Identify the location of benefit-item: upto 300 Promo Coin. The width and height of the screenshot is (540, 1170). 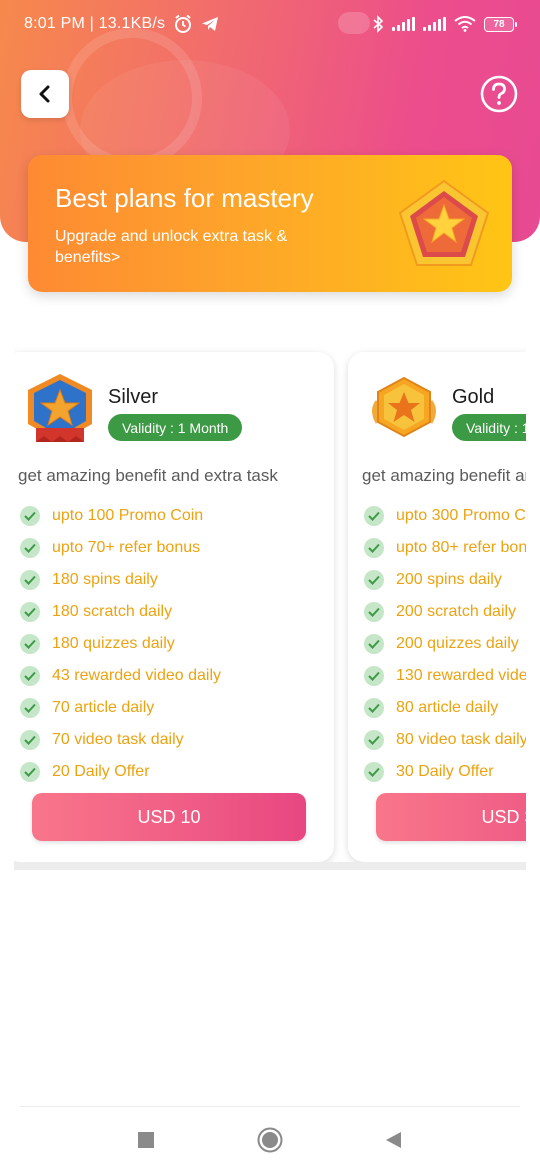
(445, 516).